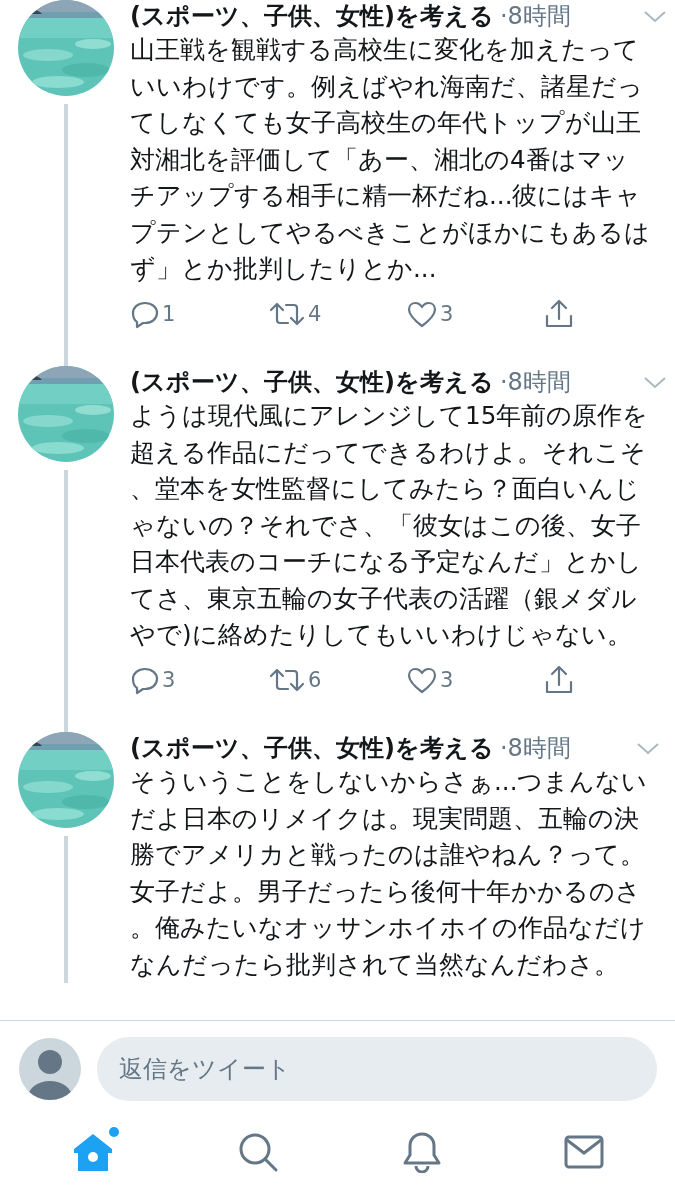  I want to click on reply-field: 返信をツイート, so click(377, 1069).